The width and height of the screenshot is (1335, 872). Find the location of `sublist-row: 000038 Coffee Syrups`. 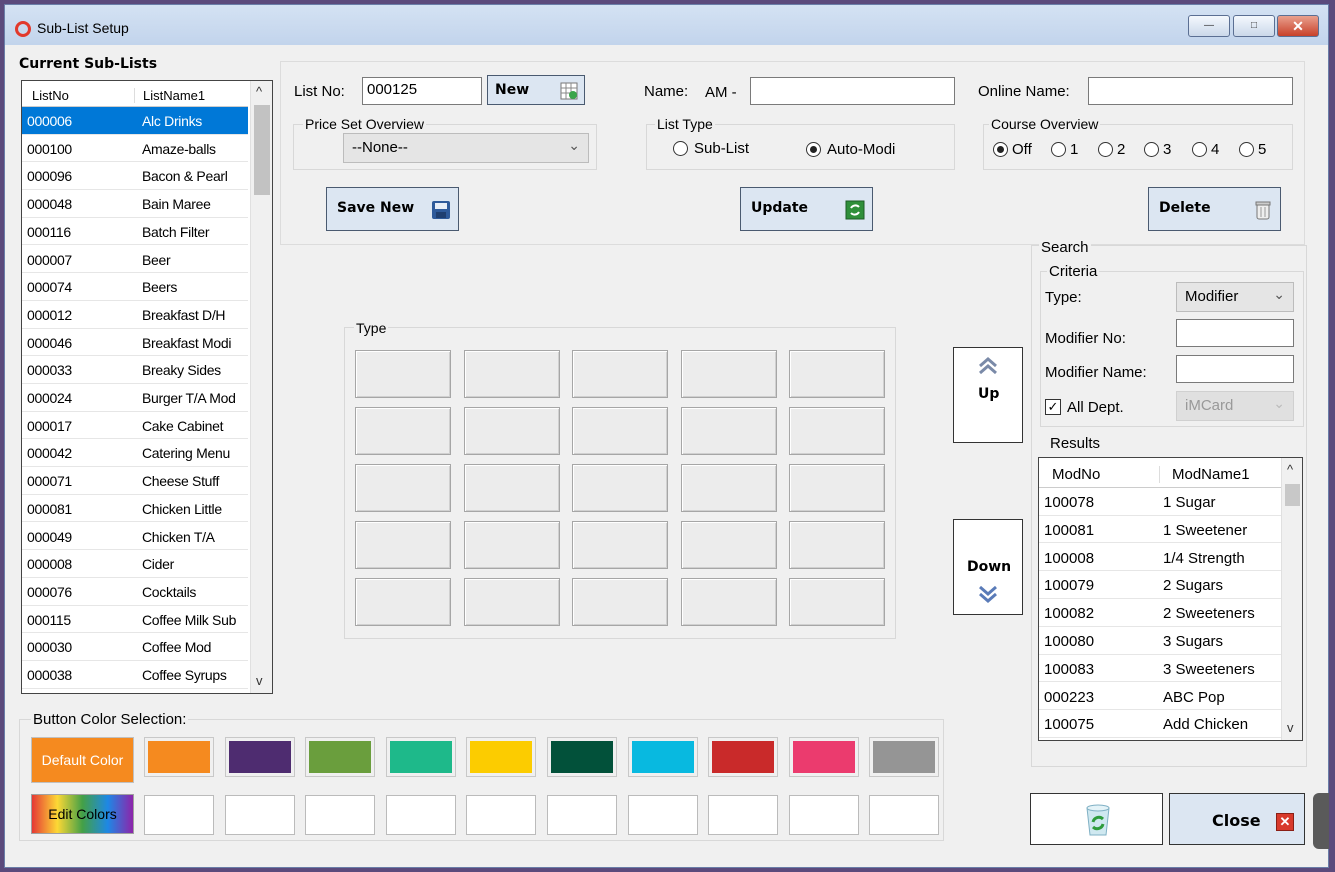

sublist-row: 000038 Coffee Syrups is located at coordinates (135, 675).